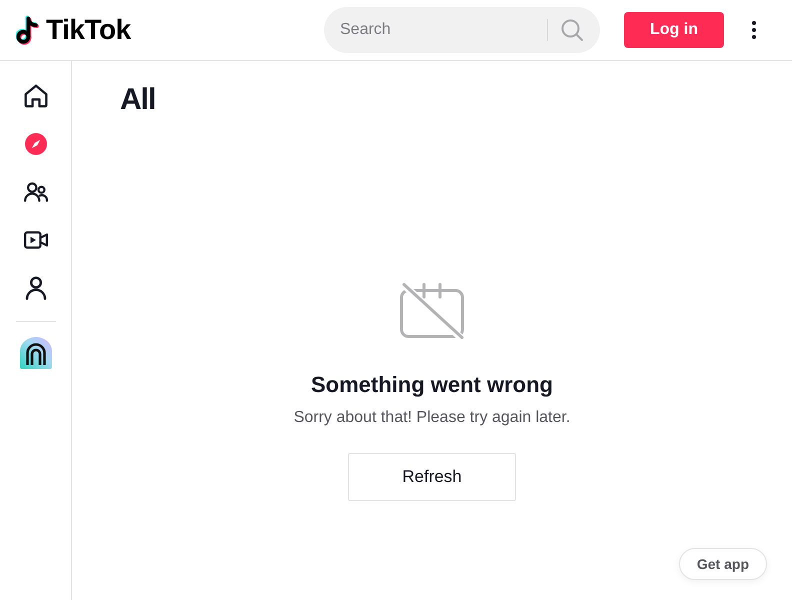 The width and height of the screenshot is (800, 600). I want to click on refresh-button: Refresh, so click(432, 477).